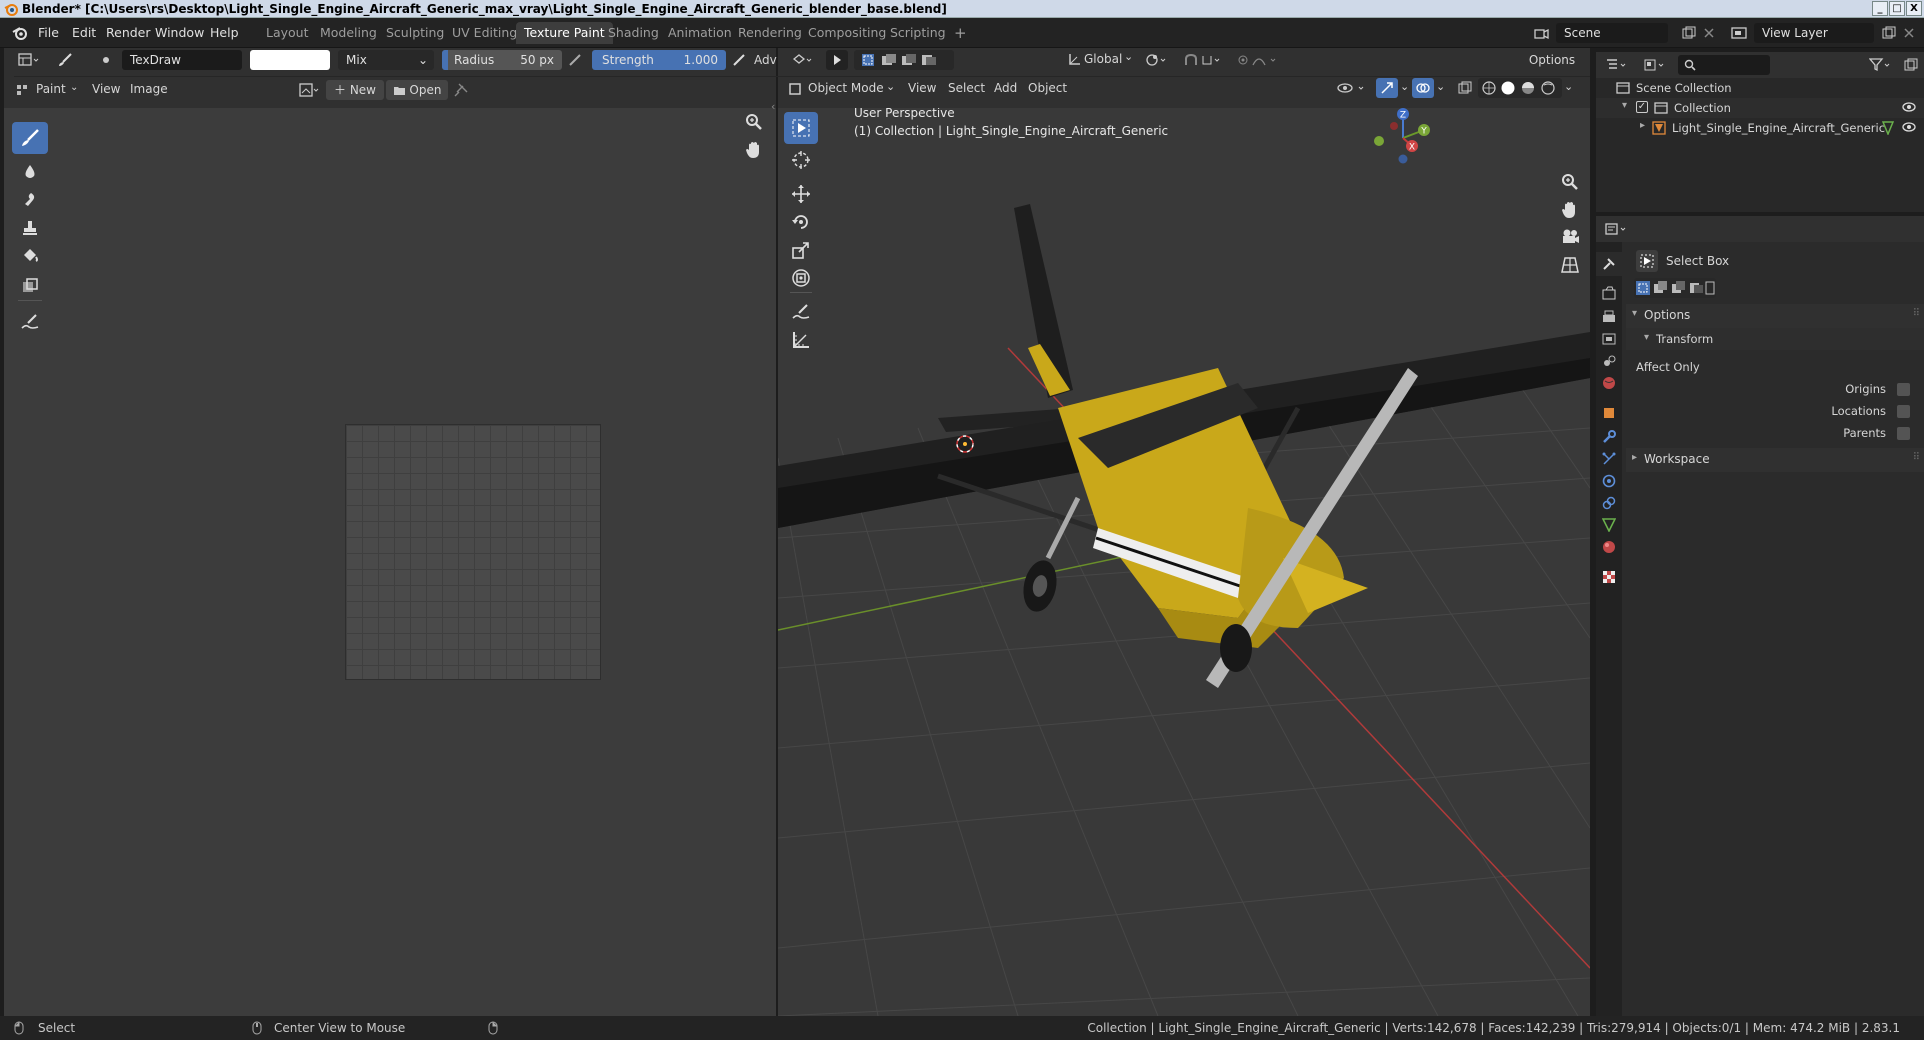 The image size is (1924, 1040). What do you see at coordinates (765, 60) in the screenshot?
I see `advanced-panel-tab: Adv` at bounding box center [765, 60].